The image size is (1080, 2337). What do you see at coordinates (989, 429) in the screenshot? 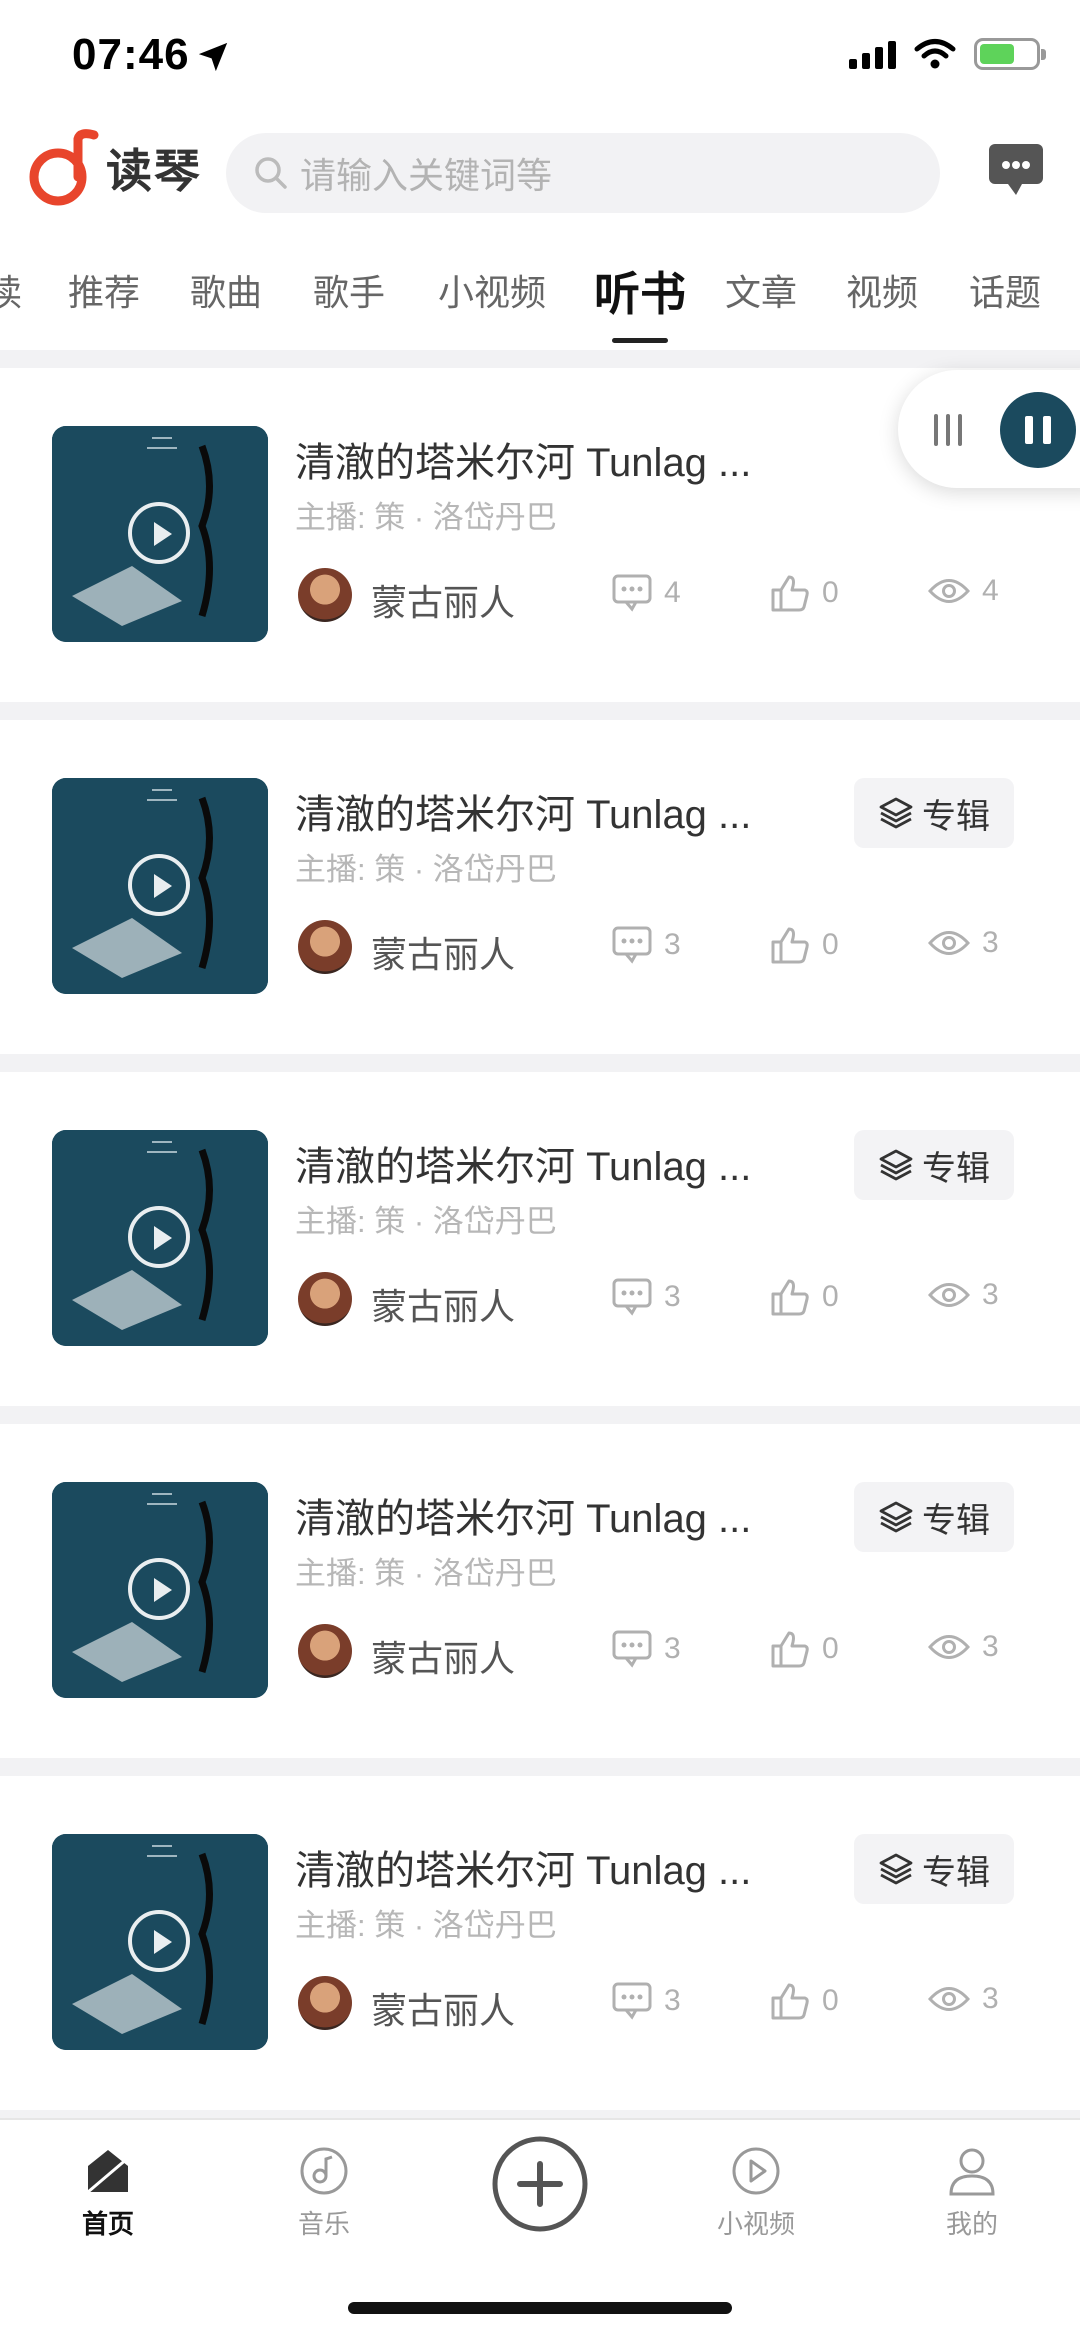
I see `mini-player` at bounding box center [989, 429].